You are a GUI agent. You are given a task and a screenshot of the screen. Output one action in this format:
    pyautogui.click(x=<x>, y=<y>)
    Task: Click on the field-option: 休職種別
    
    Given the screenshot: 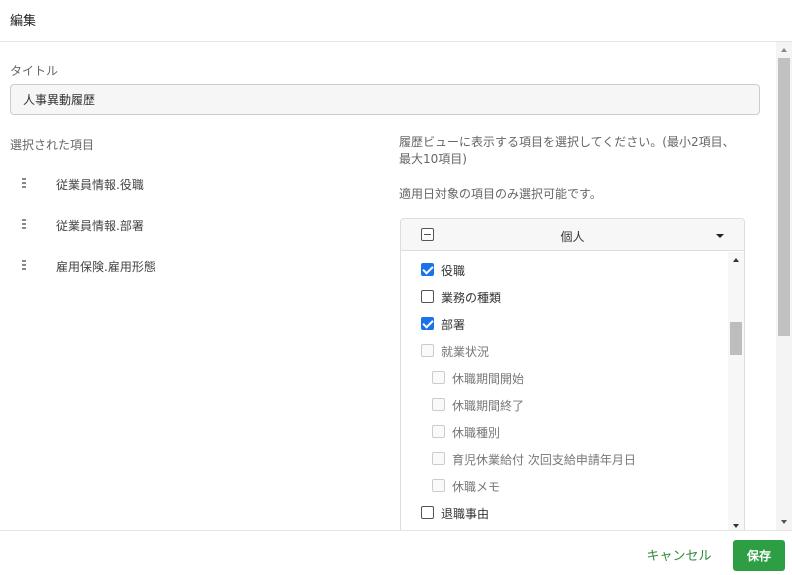 What is the action you would take?
    pyautogui.click(x=580, y=432)
    